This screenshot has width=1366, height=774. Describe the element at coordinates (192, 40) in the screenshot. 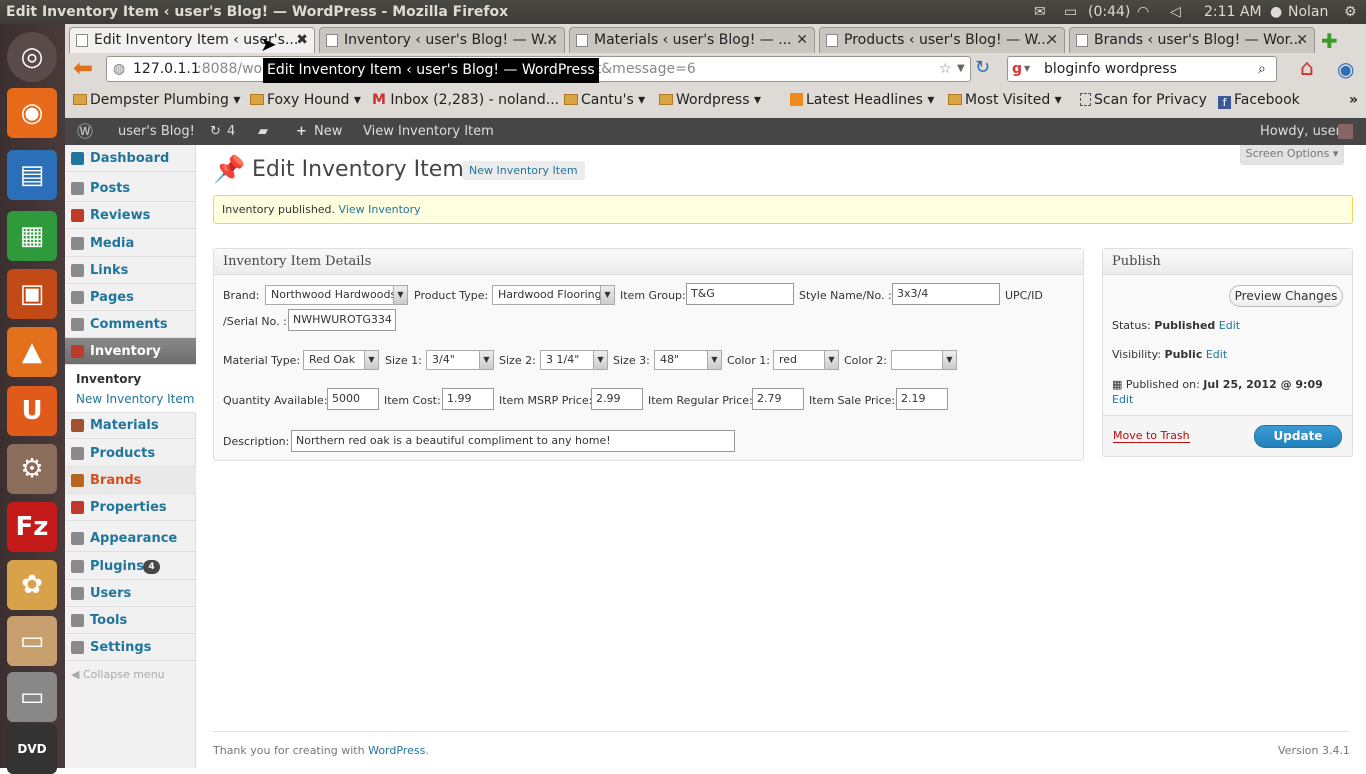

I see `tab-edit-inventory: Edit Inventory Item ‹ user's... ✖` at that location.